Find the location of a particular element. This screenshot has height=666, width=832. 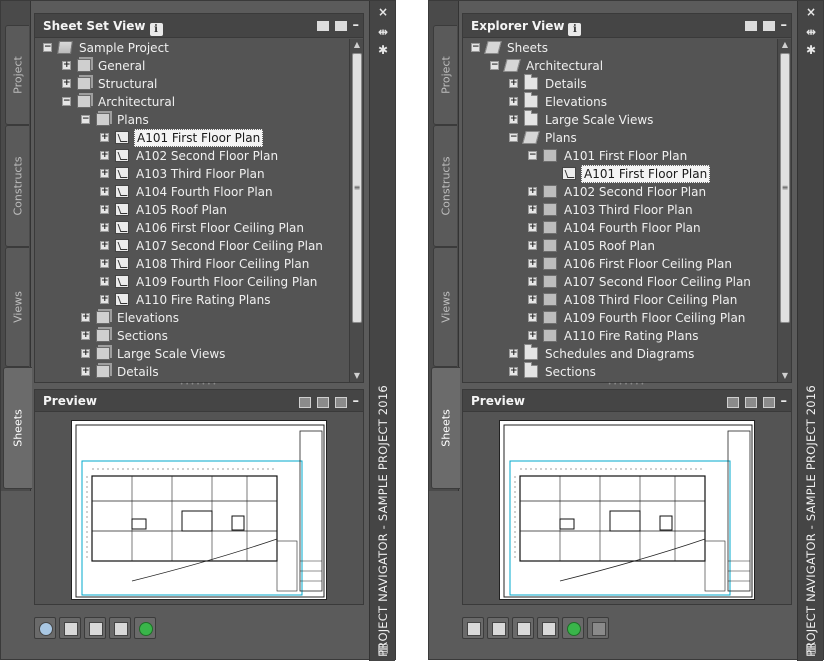

tree-item: − Plans is located at coordinates (620, 138).